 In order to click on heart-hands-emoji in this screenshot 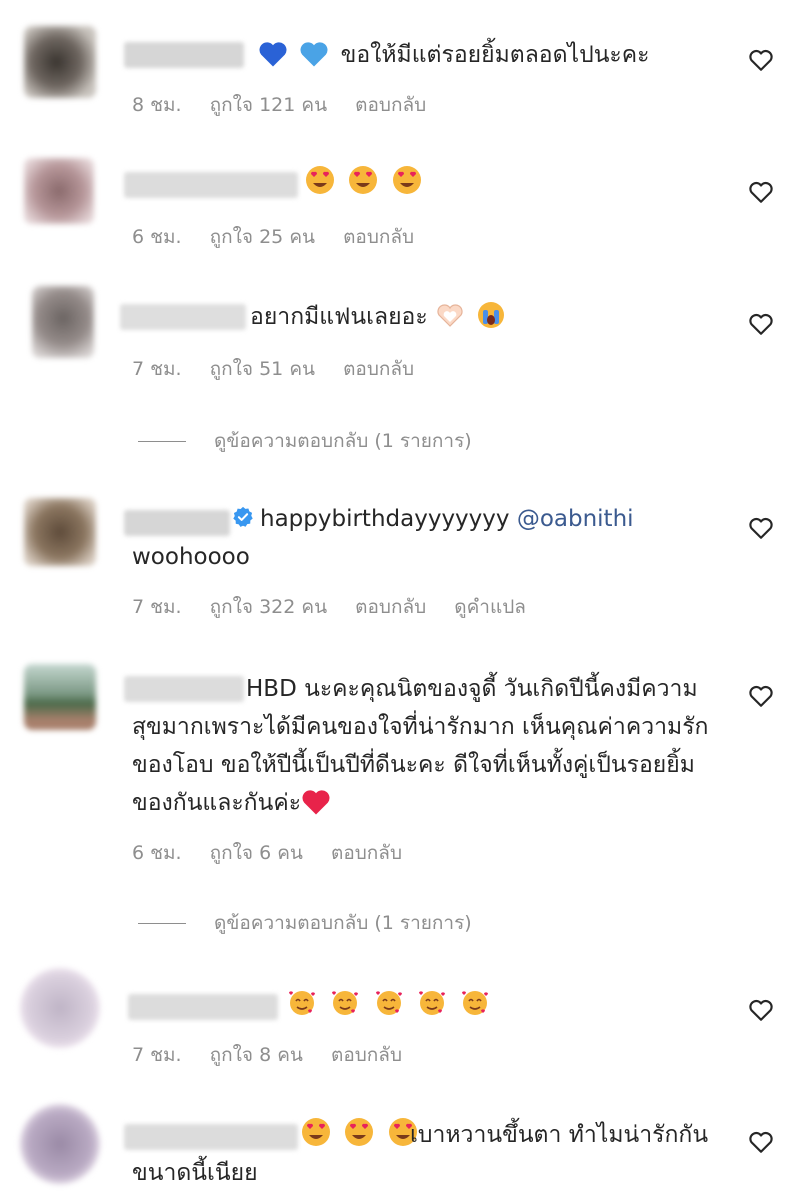, I will do `click(450, 315)`.